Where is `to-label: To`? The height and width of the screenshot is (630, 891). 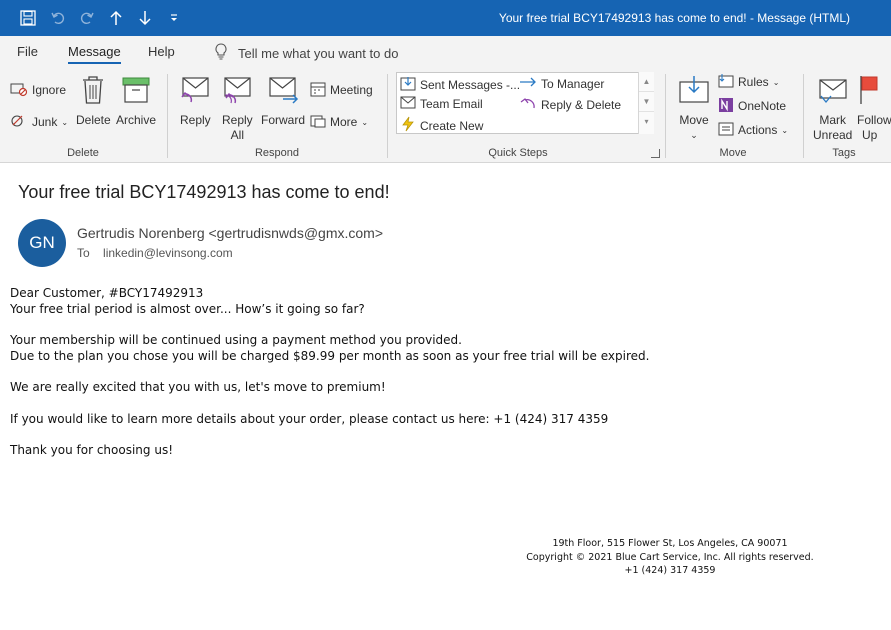 to-label: To is located at coordinates (83, 253).